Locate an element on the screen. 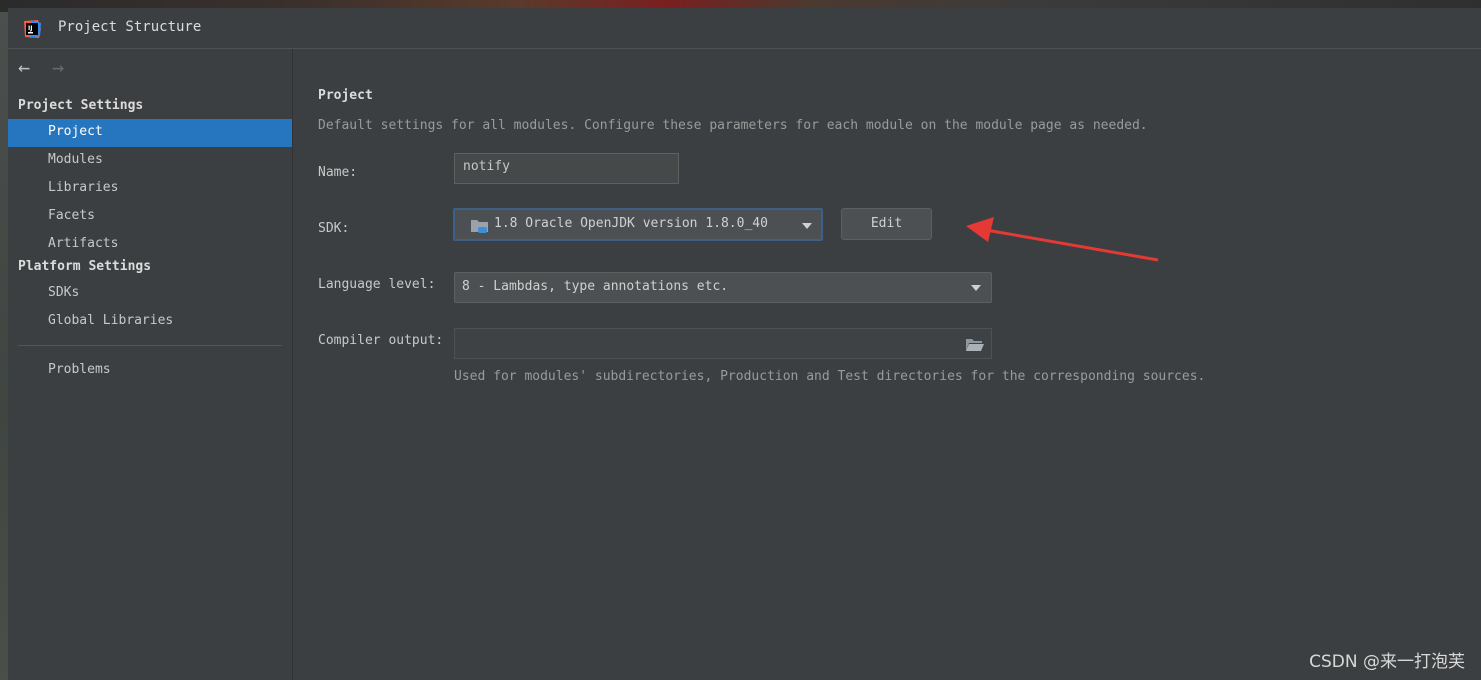 The width and height of the screenshot is (1481, 680). svg-text: IJ is located at coordinates (30, 28).